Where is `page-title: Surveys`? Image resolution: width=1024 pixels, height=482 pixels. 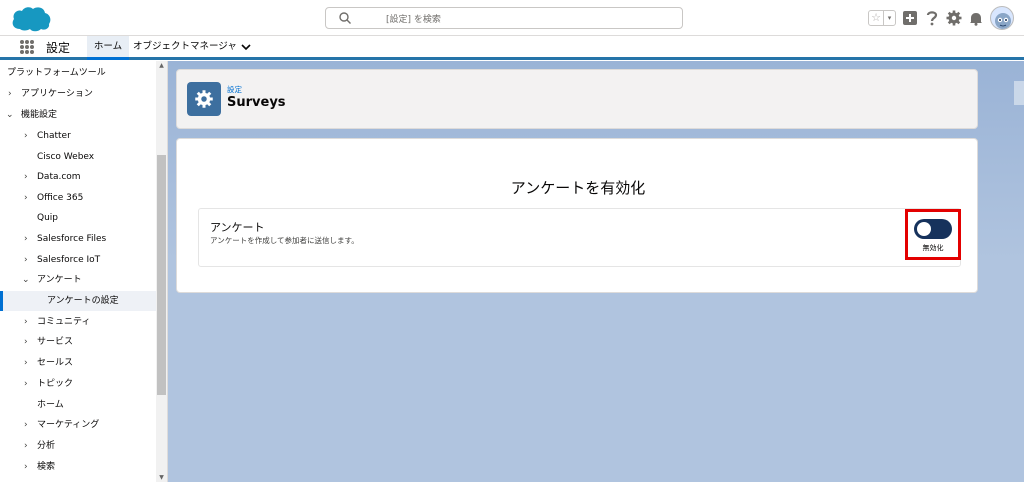 page-title: Surveys is located at coordinates (256, 102).